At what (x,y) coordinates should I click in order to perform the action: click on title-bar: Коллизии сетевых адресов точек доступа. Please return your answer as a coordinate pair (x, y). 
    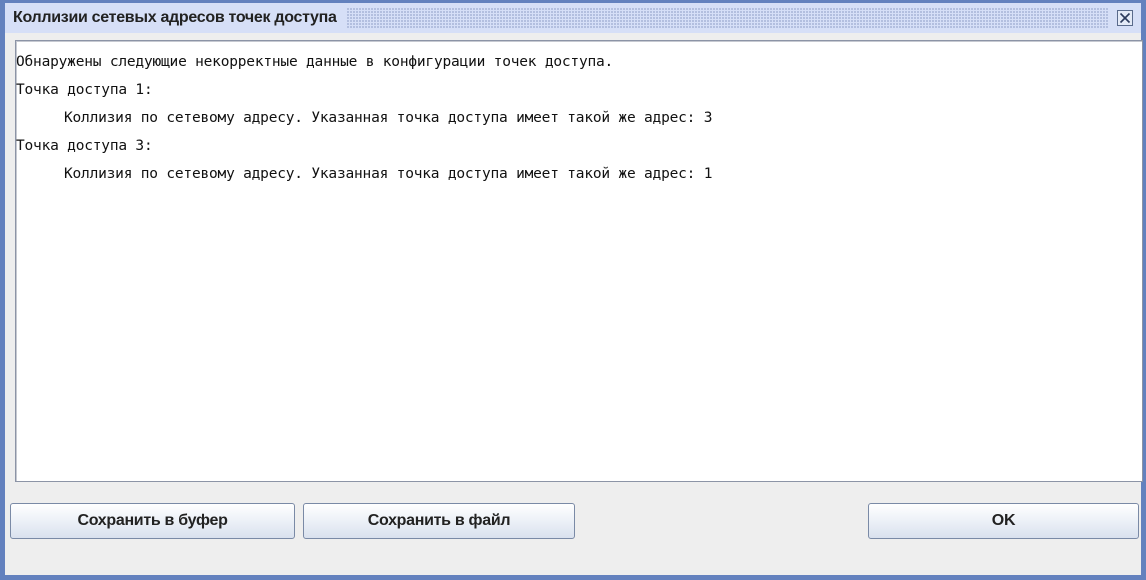
    Looking at the image, I should click on (573, 18).